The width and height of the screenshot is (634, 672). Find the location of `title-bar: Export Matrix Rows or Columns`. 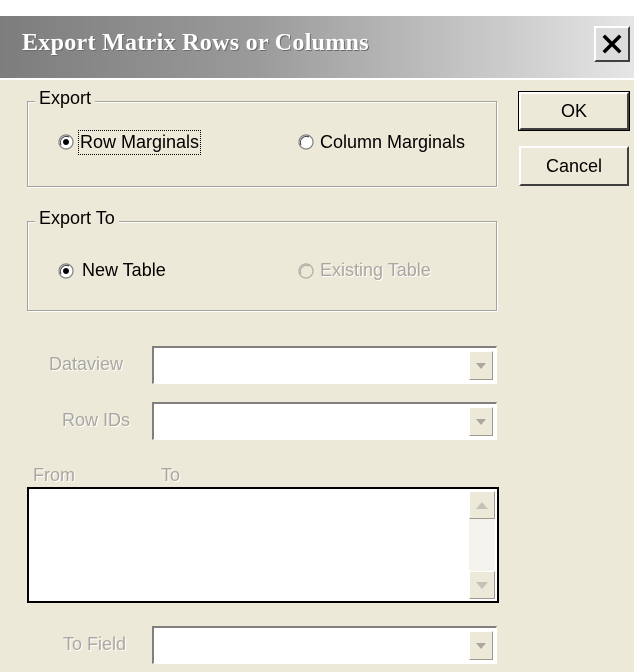

title-bar: Export Matrix Rows or Columns is located at coordinates (317, 44).